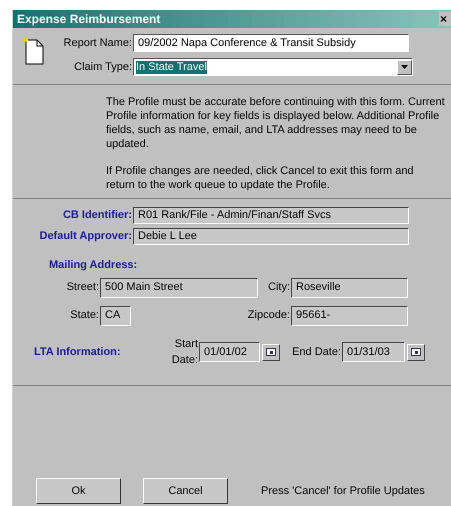  What do you see at coordinates (78, 352) in the screenshot?
I see `section-heading: LTA Information:` at bounding box center [78, 352].